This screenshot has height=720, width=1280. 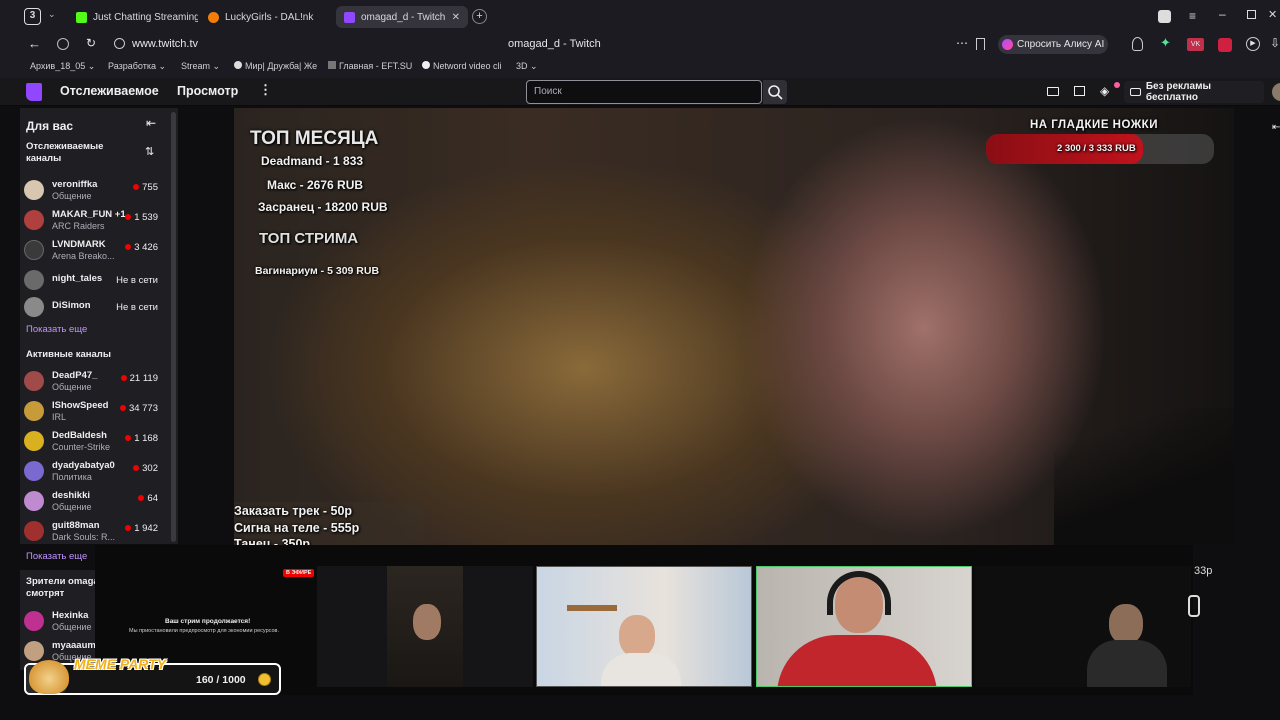 I want to click on meme-party-goal: MEME PARTY 160 / 1000, so click(x=152, y=675).